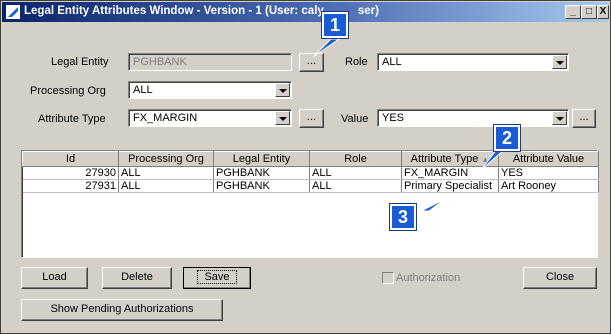 The width and height of the screenshot is (611, 335). Describe the element at coordinates (450, 186) in the screenshot. I see `cell-attribute-type: Primary Specialist` at that location.